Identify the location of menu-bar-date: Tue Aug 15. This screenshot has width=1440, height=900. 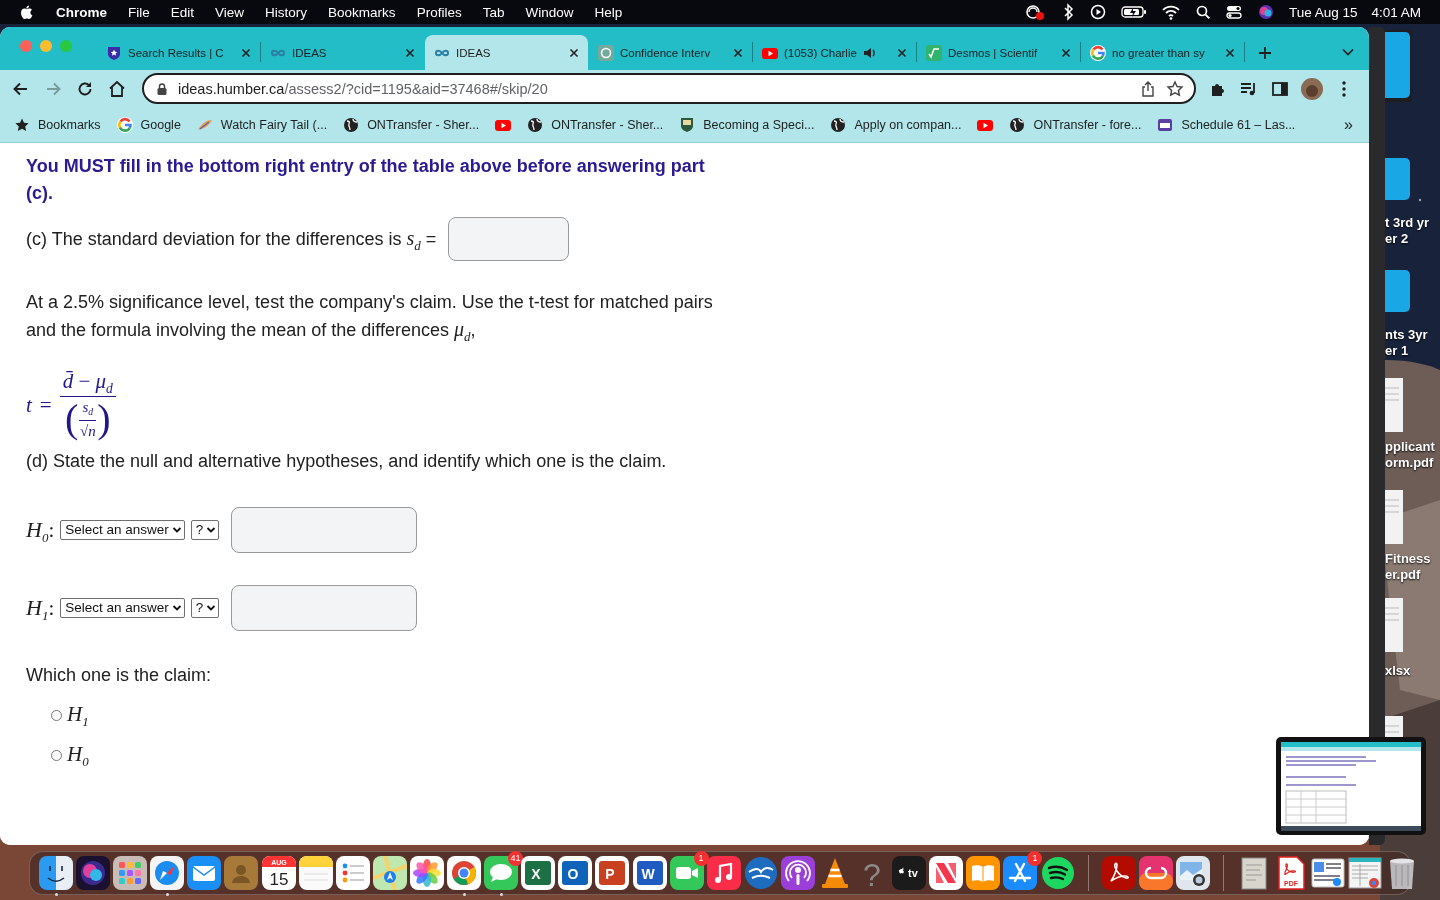
(1323, 12).